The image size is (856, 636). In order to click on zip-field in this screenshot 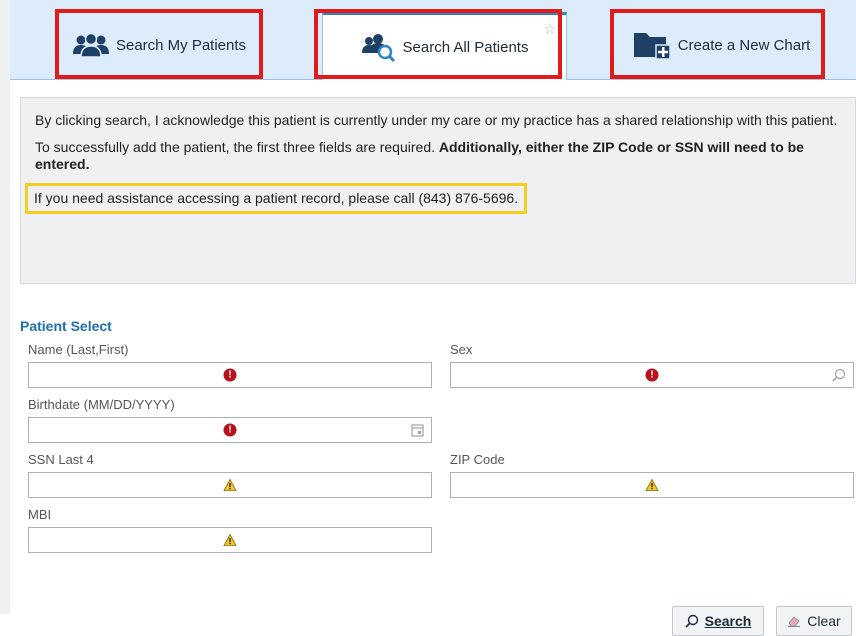, I will do `click(652, 485)`.